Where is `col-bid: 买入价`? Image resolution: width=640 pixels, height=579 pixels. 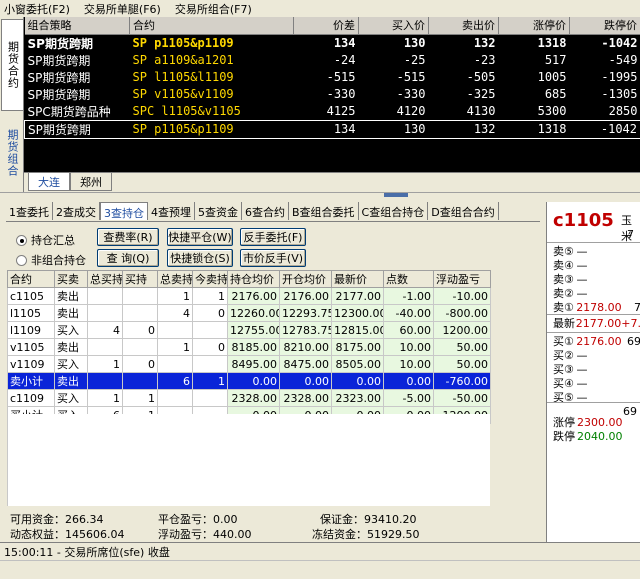
col-bid: 买入价 is located at coordinates (393, 26).